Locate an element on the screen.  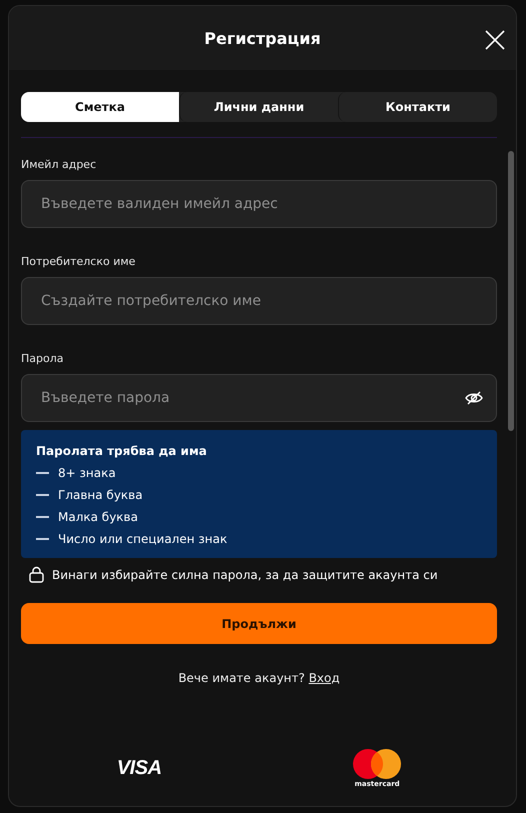
close-icon is located at coordinates (495, 40).